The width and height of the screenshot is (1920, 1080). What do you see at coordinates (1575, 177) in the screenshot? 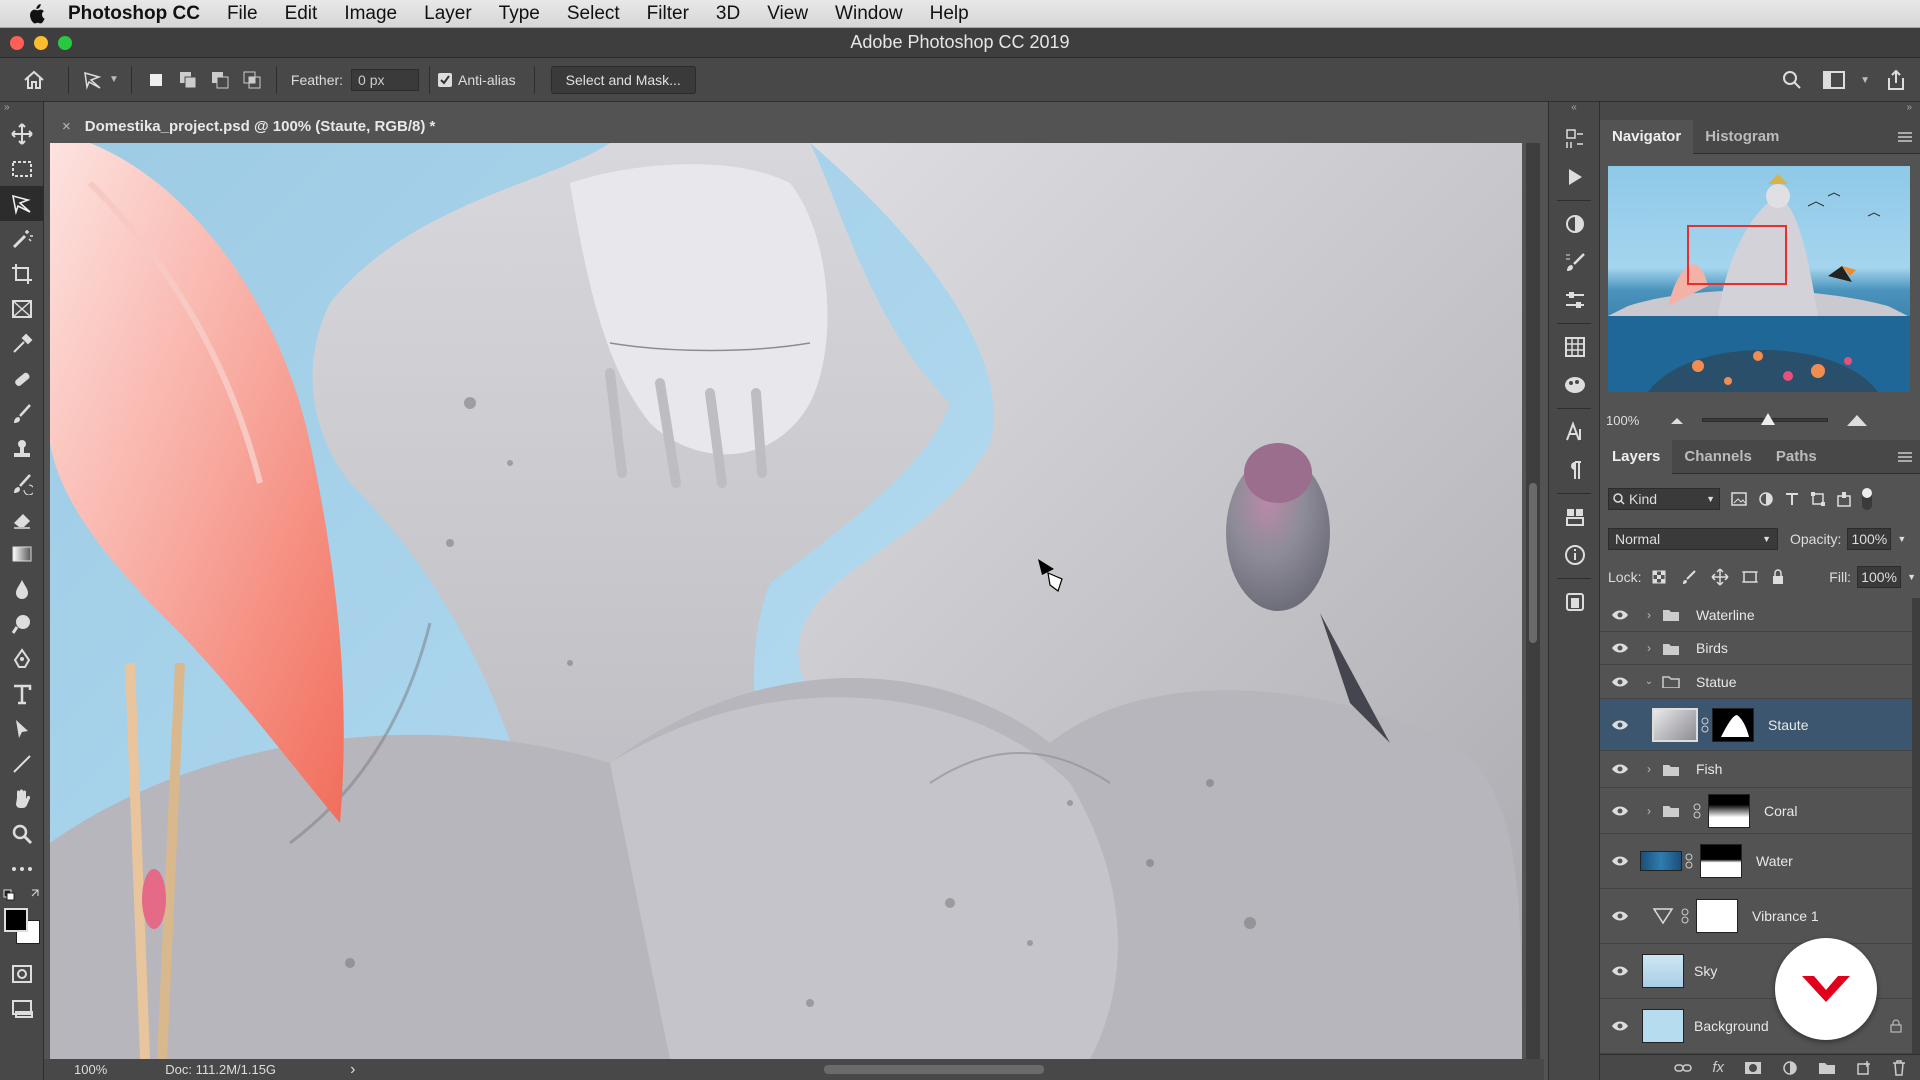
I see `actions-panel-icon` at bounding box center [1575, 177].